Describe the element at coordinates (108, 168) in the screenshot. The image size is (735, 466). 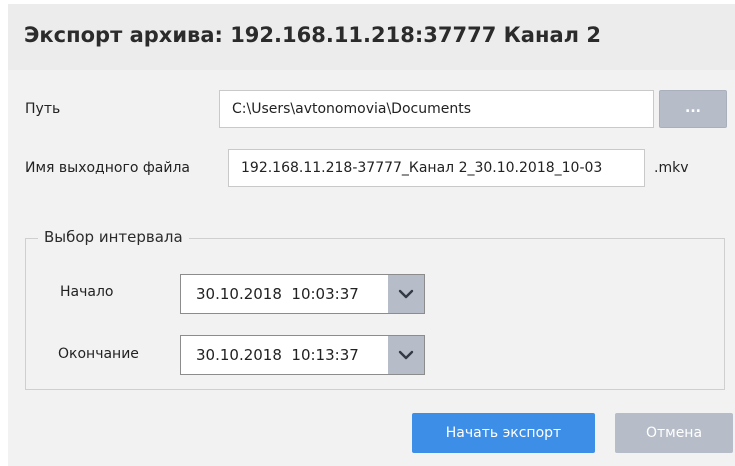
I see `output-file-label: Имя выходного файла` at that location.